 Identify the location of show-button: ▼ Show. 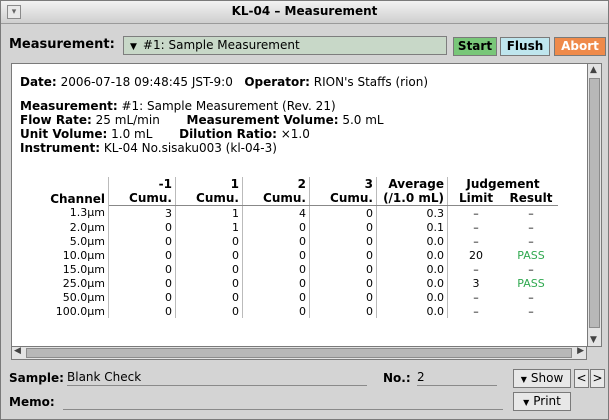
(542, 378).